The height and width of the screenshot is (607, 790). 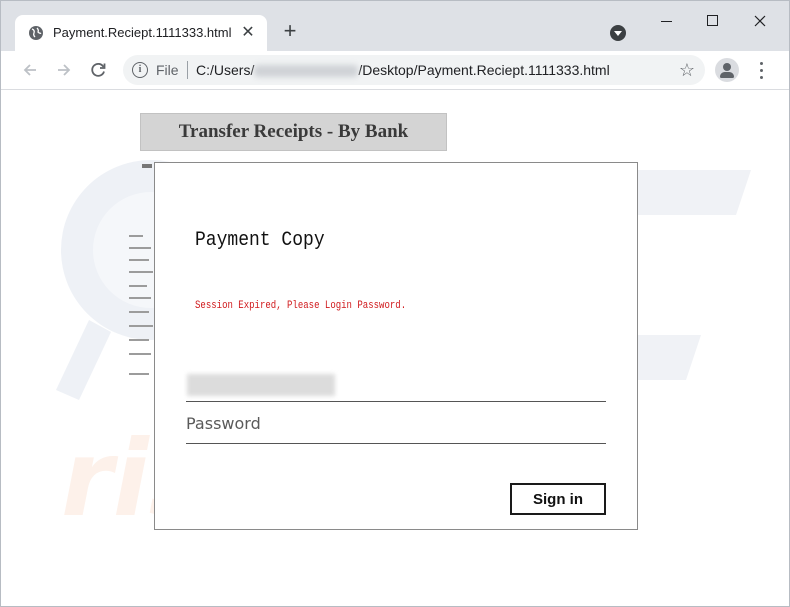 What do you see at coordinates (727, 67) in the screenshot?
I see `avatar-head` at bounding box center [727, 67].